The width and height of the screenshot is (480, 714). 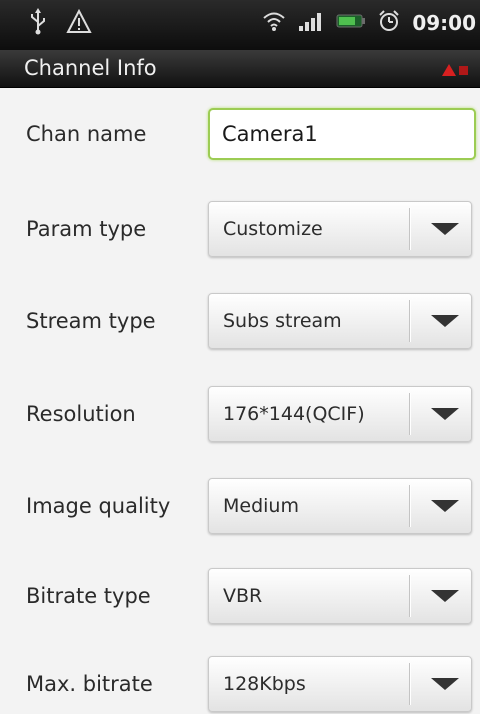 What do you see at coordinates (243, 596) in the screenshot?
I see `bitrate-type-value: VBR` at bounding box center [243, 596].